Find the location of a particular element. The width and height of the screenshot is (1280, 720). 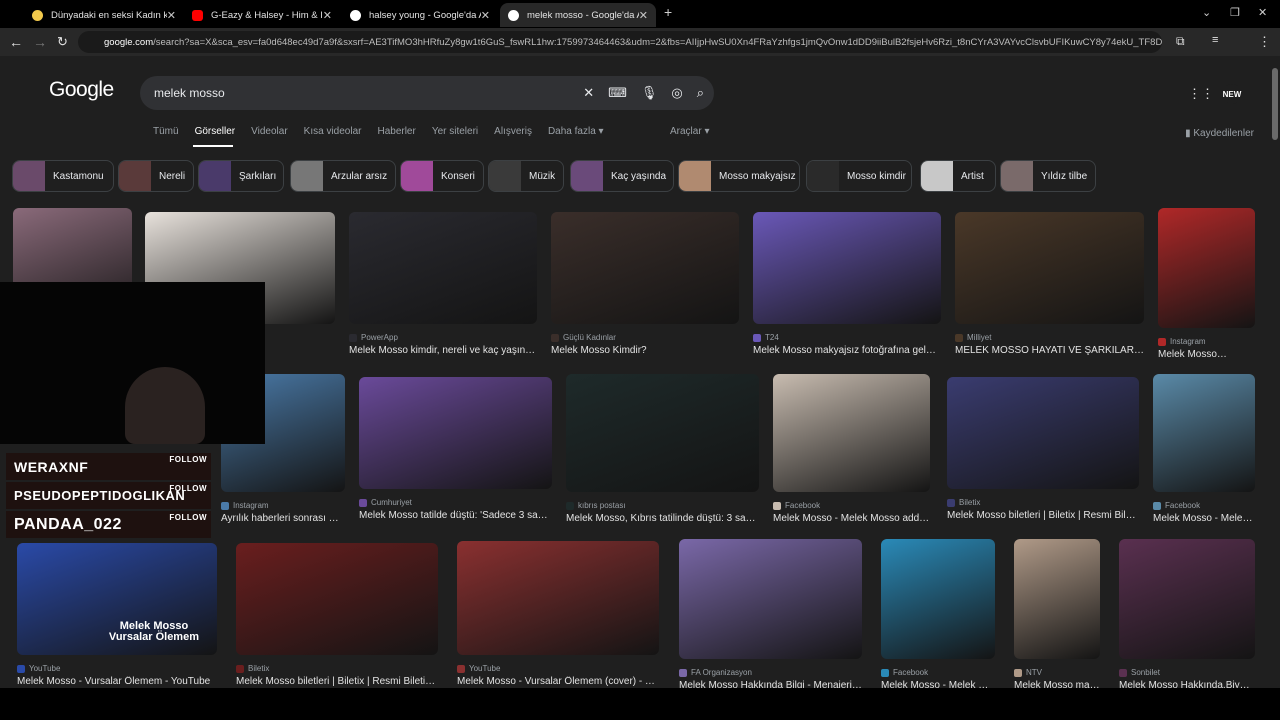

result-caption: Melek Mosso - Vursalar Ölemem - YouTube is located at coordinates (117, 681).